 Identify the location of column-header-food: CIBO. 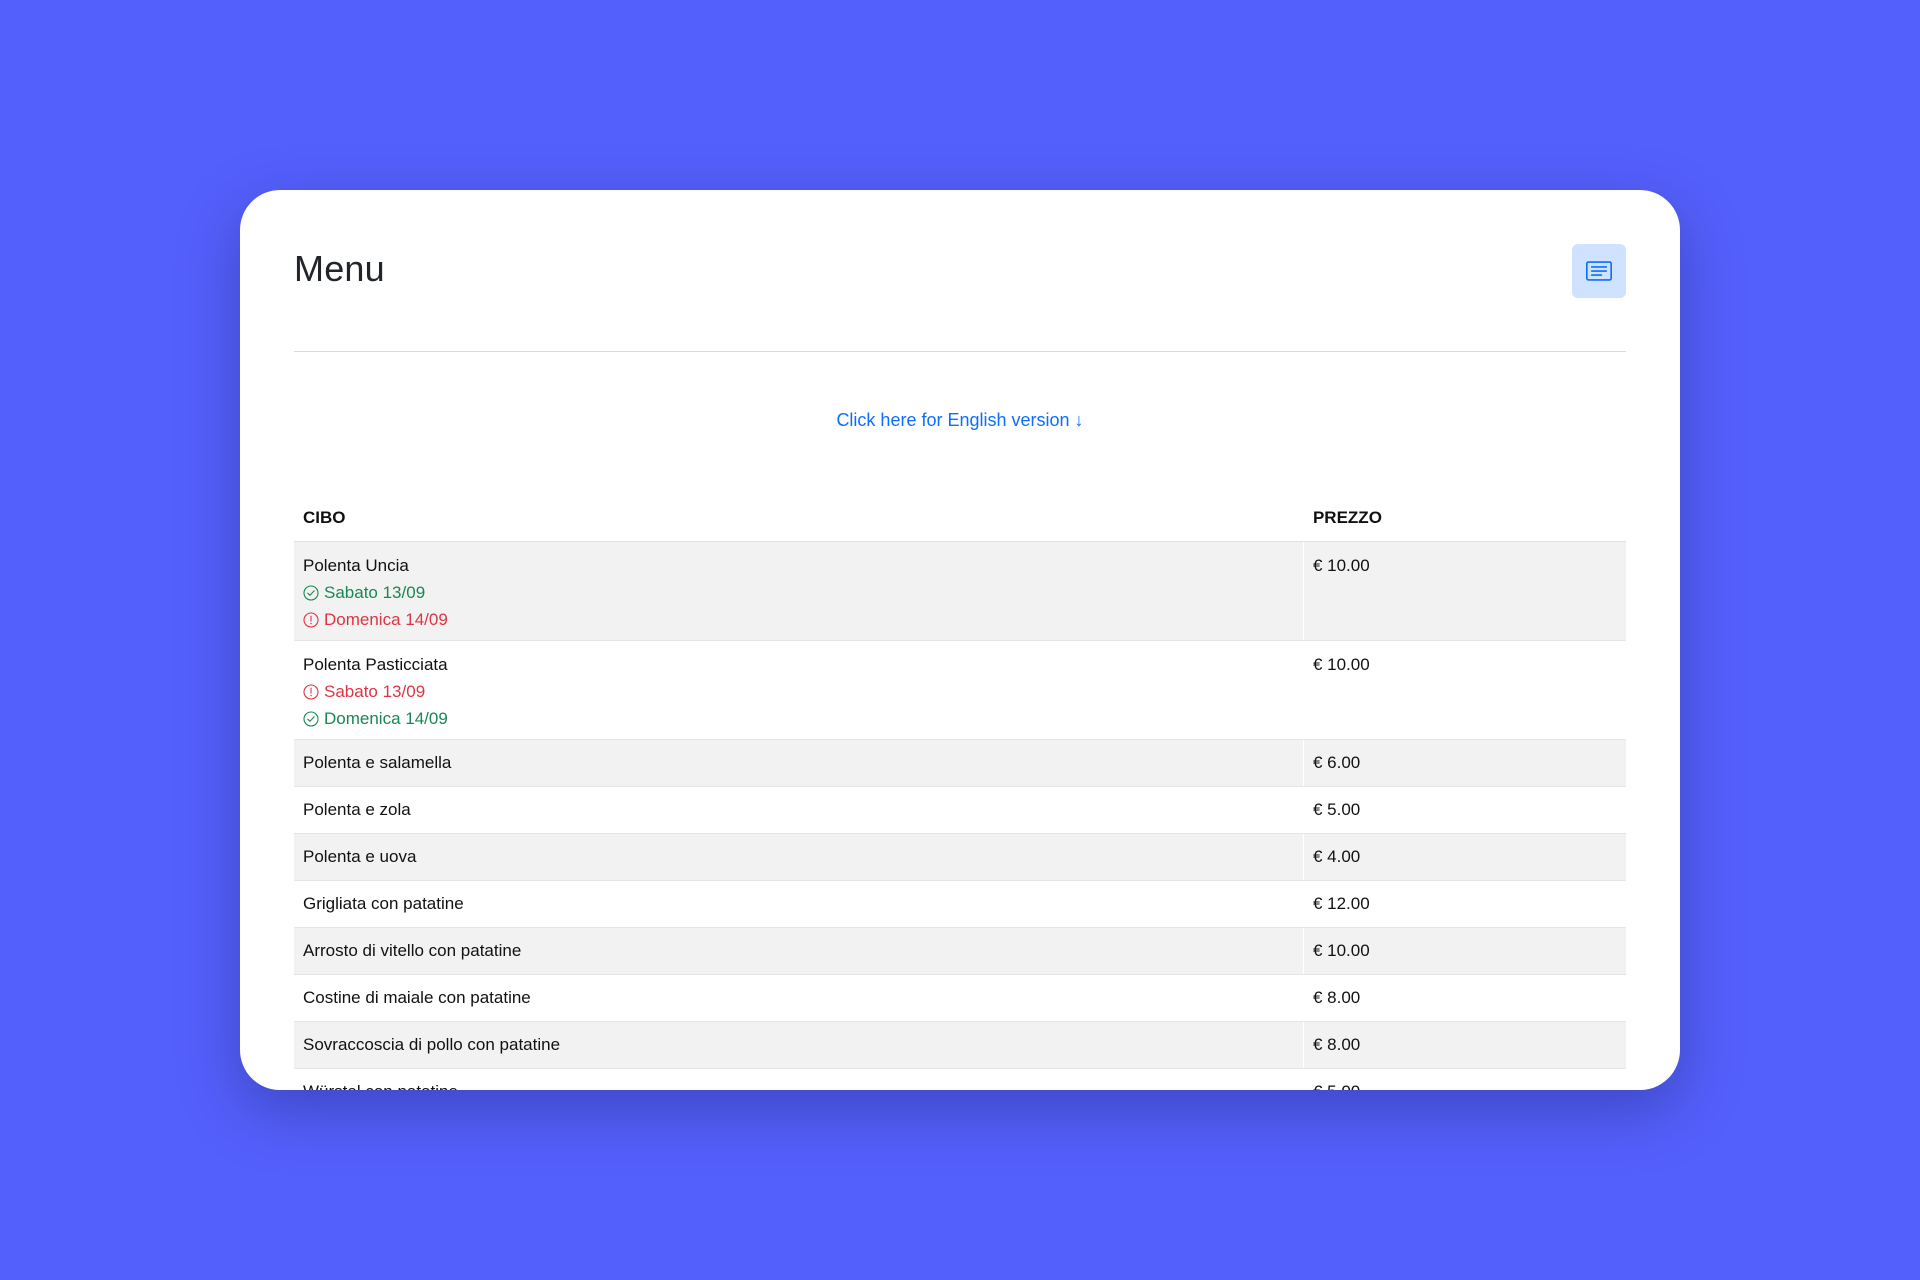
(799, 518).